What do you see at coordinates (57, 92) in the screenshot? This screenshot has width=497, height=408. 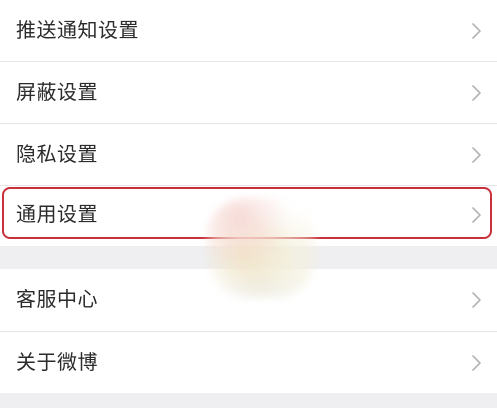 I see `settings-row-label: 屏蔽设置` at bounding box center [57, 92].